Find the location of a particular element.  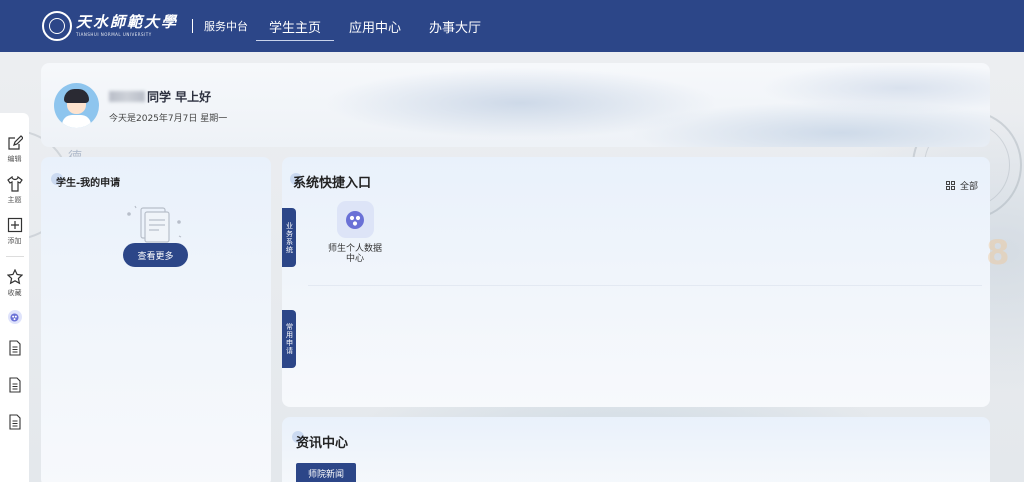

rail-app-shortcut is located at coordinates (14, 317).